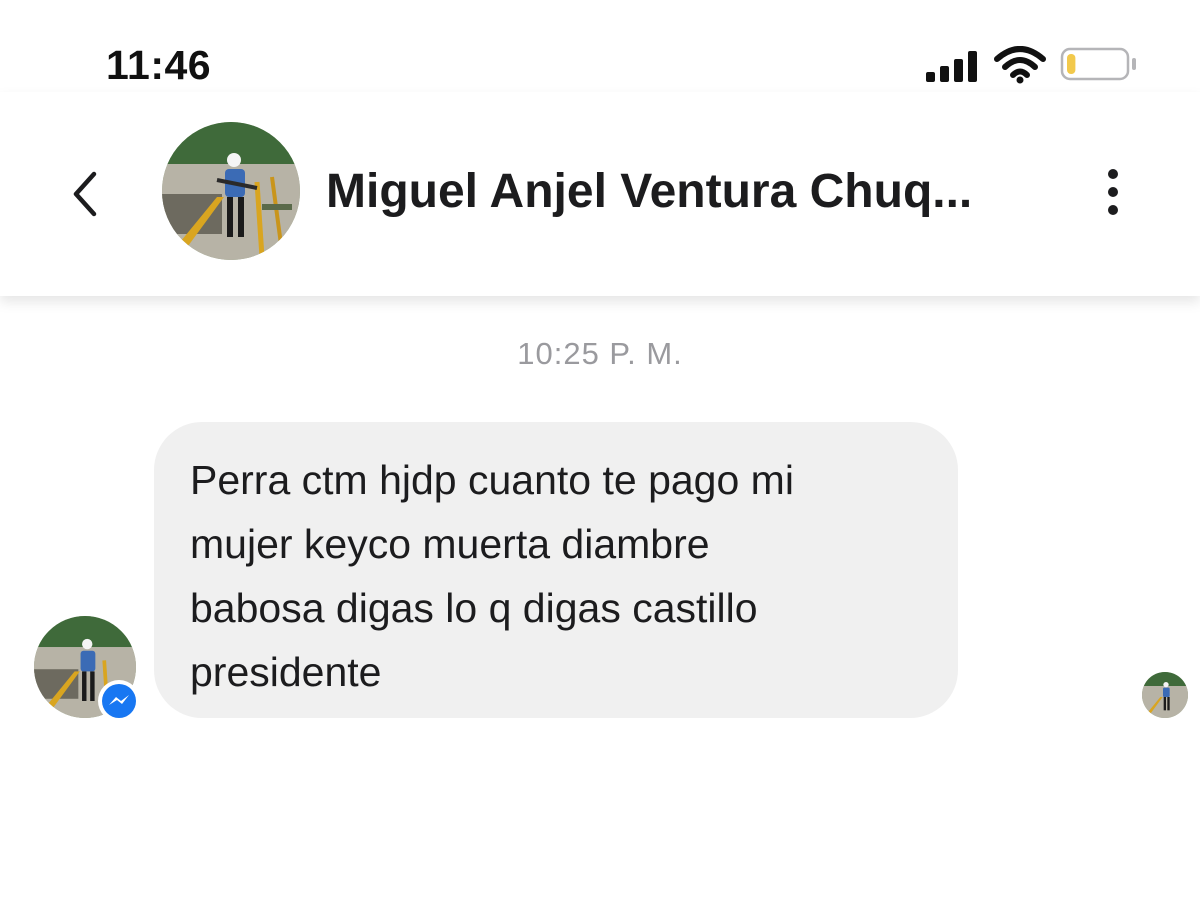 This screenshot has height=900, width=1200. Describe the element at coordinates (600, 353) in the screenshot. I see `message-timestamp: 10:25 P. M.` at that location.